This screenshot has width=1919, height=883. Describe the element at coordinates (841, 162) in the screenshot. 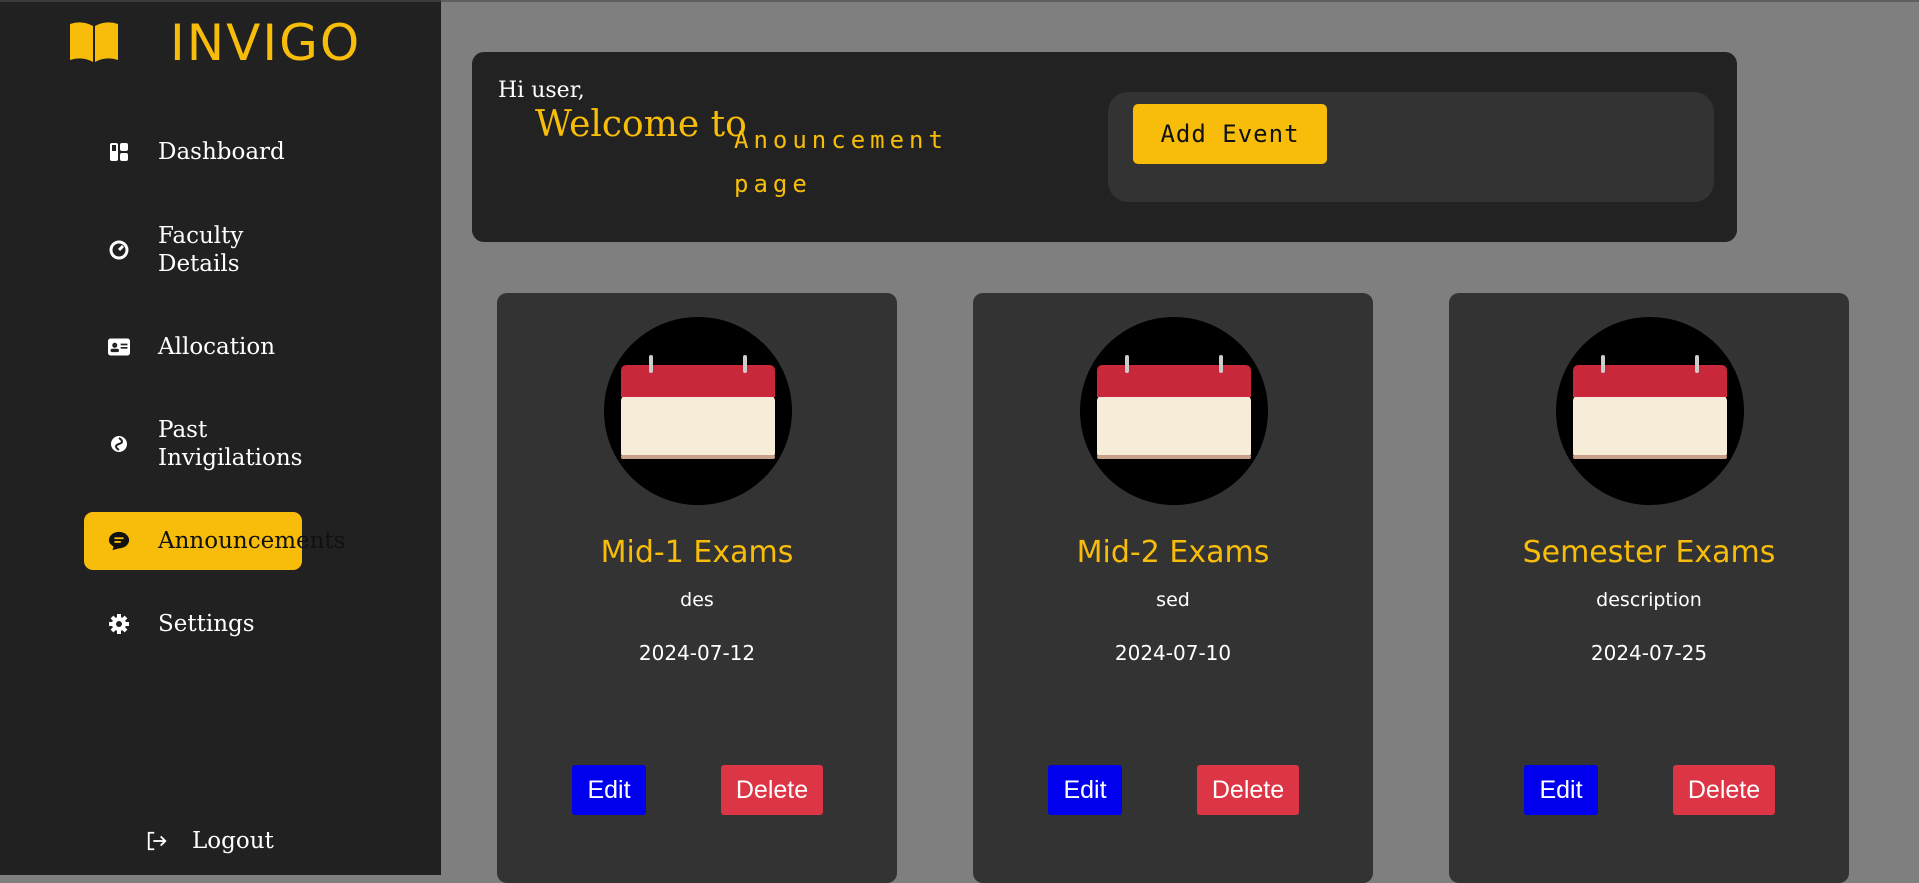

I see `page-title: Anouncement page` at that location.